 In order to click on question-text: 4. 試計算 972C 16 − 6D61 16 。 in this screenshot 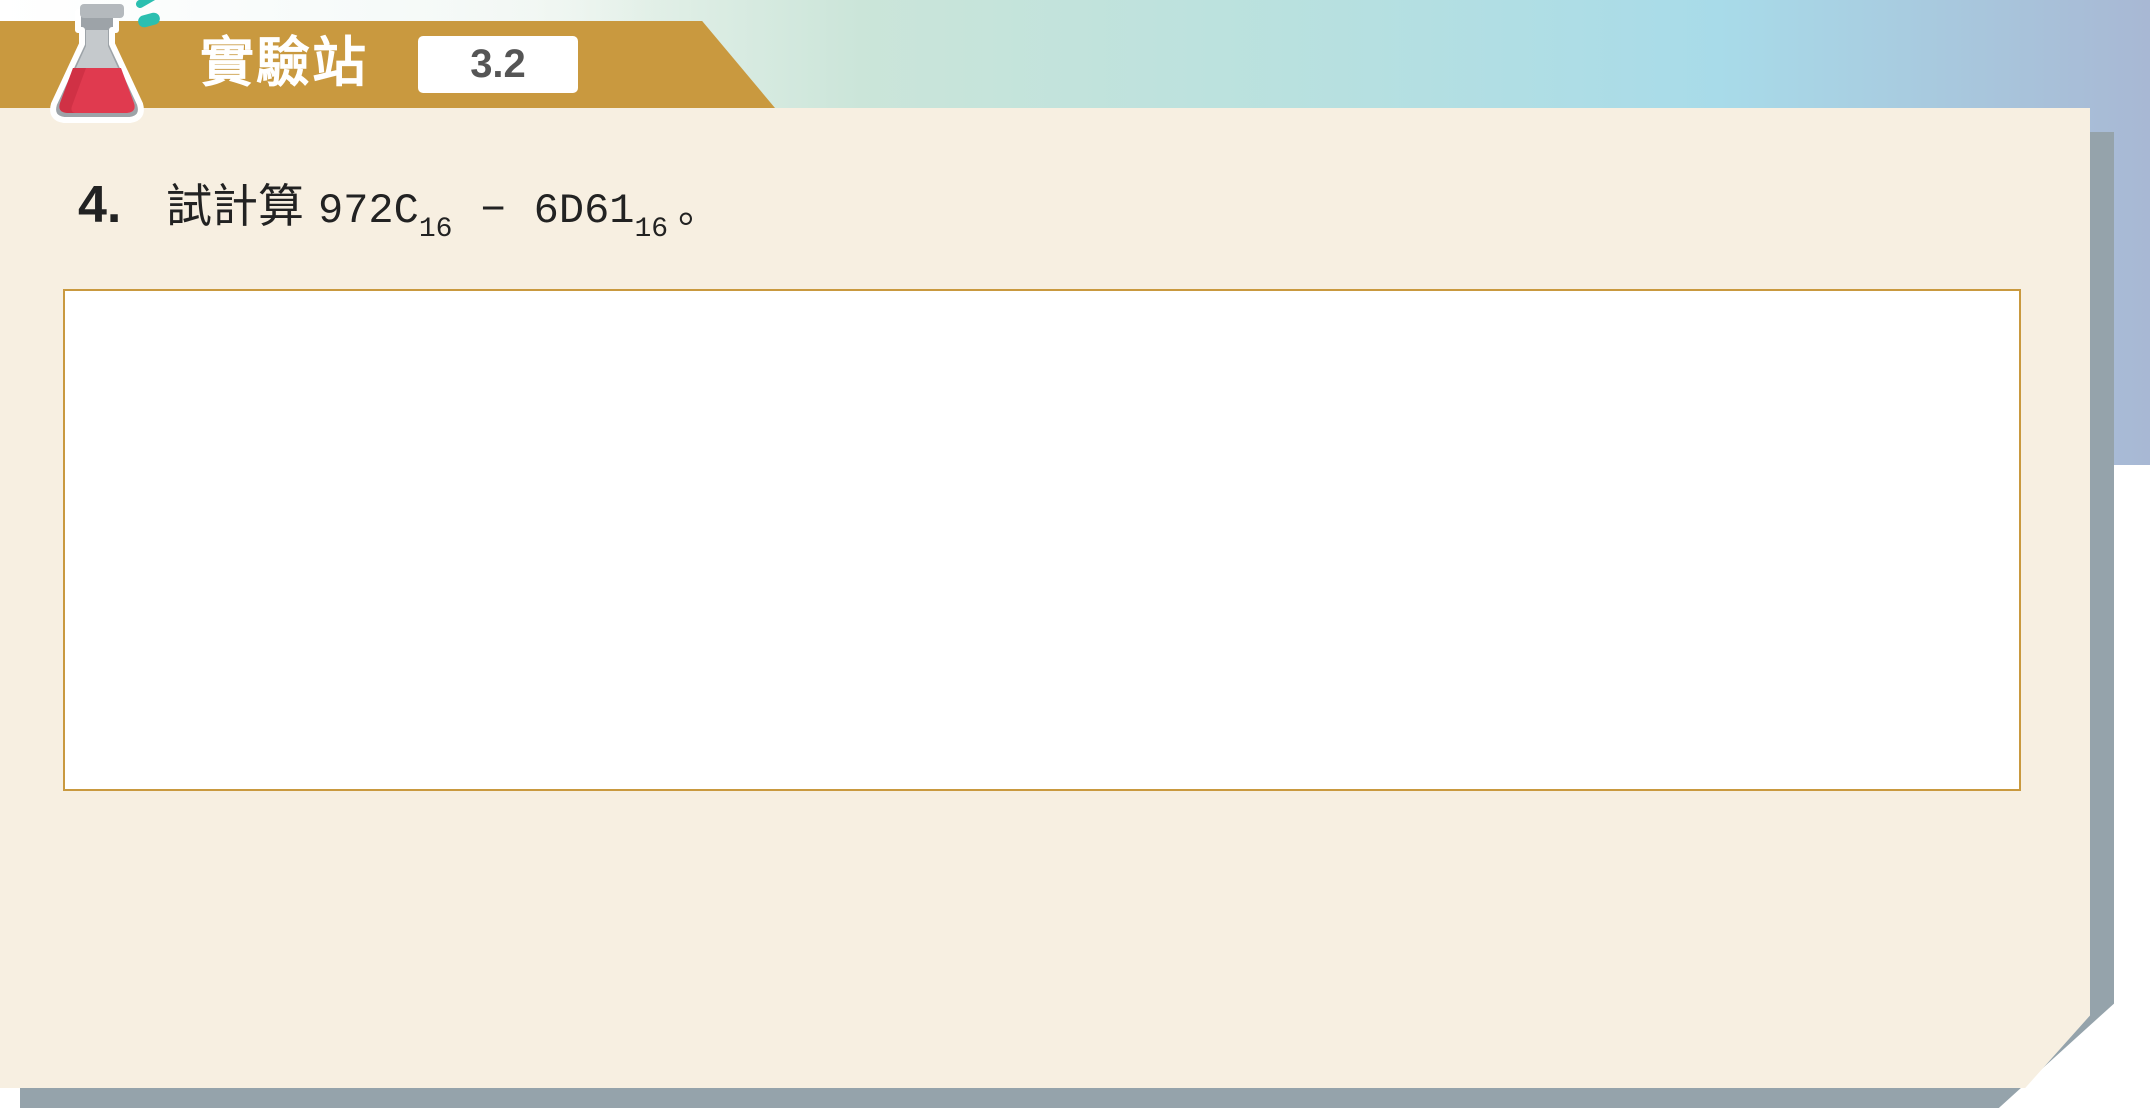, I will do `click(398, 207)`.